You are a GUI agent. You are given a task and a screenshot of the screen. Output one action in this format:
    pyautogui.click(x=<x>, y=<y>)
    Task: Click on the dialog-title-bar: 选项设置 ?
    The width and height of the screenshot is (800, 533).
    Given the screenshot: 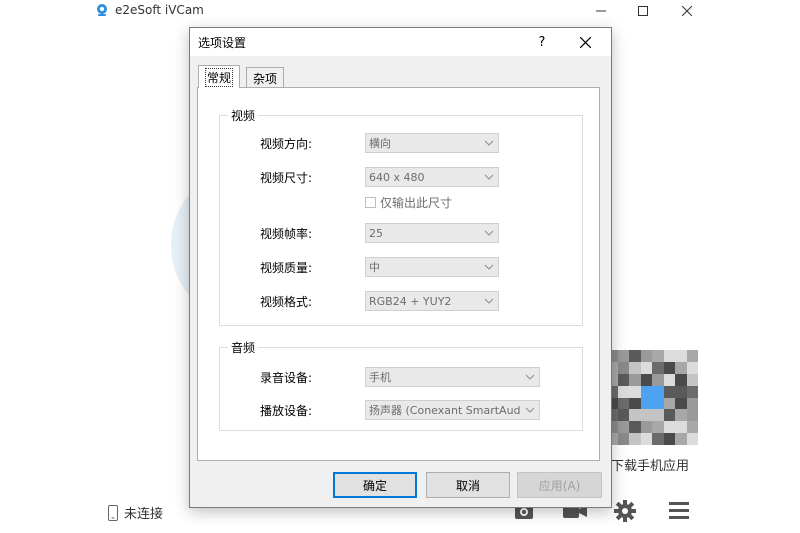 What is the action you would take?
    pyautogui.click(x=400, y=42)
    